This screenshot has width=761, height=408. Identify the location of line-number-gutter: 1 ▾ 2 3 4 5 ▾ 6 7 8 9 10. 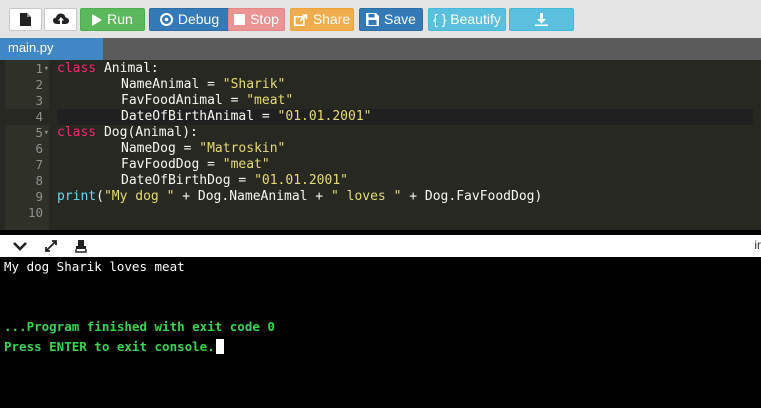
(27, 145).